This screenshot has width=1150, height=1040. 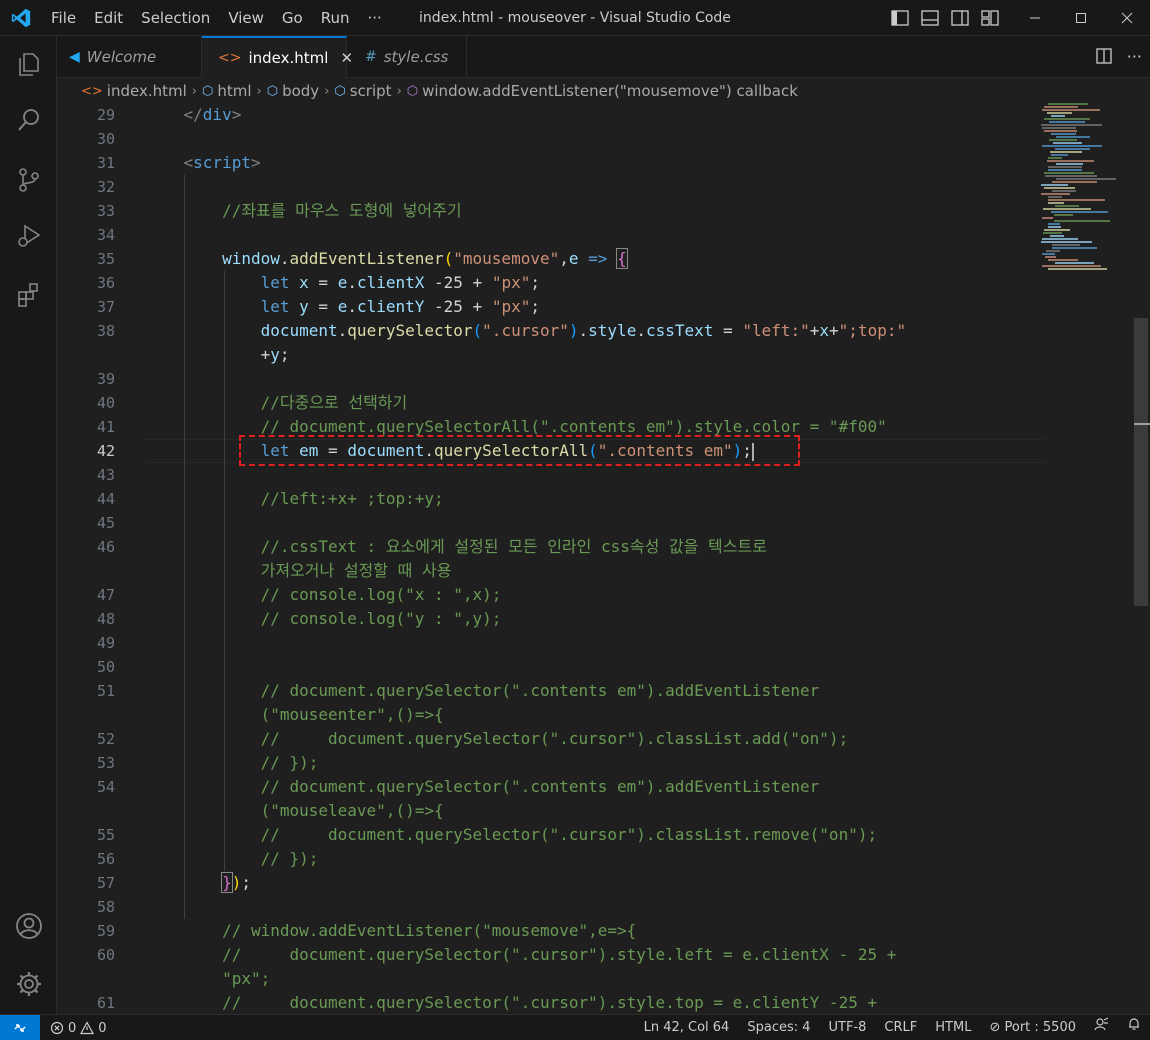 I want to click on source-control-icon, so click(x=28, y=180).